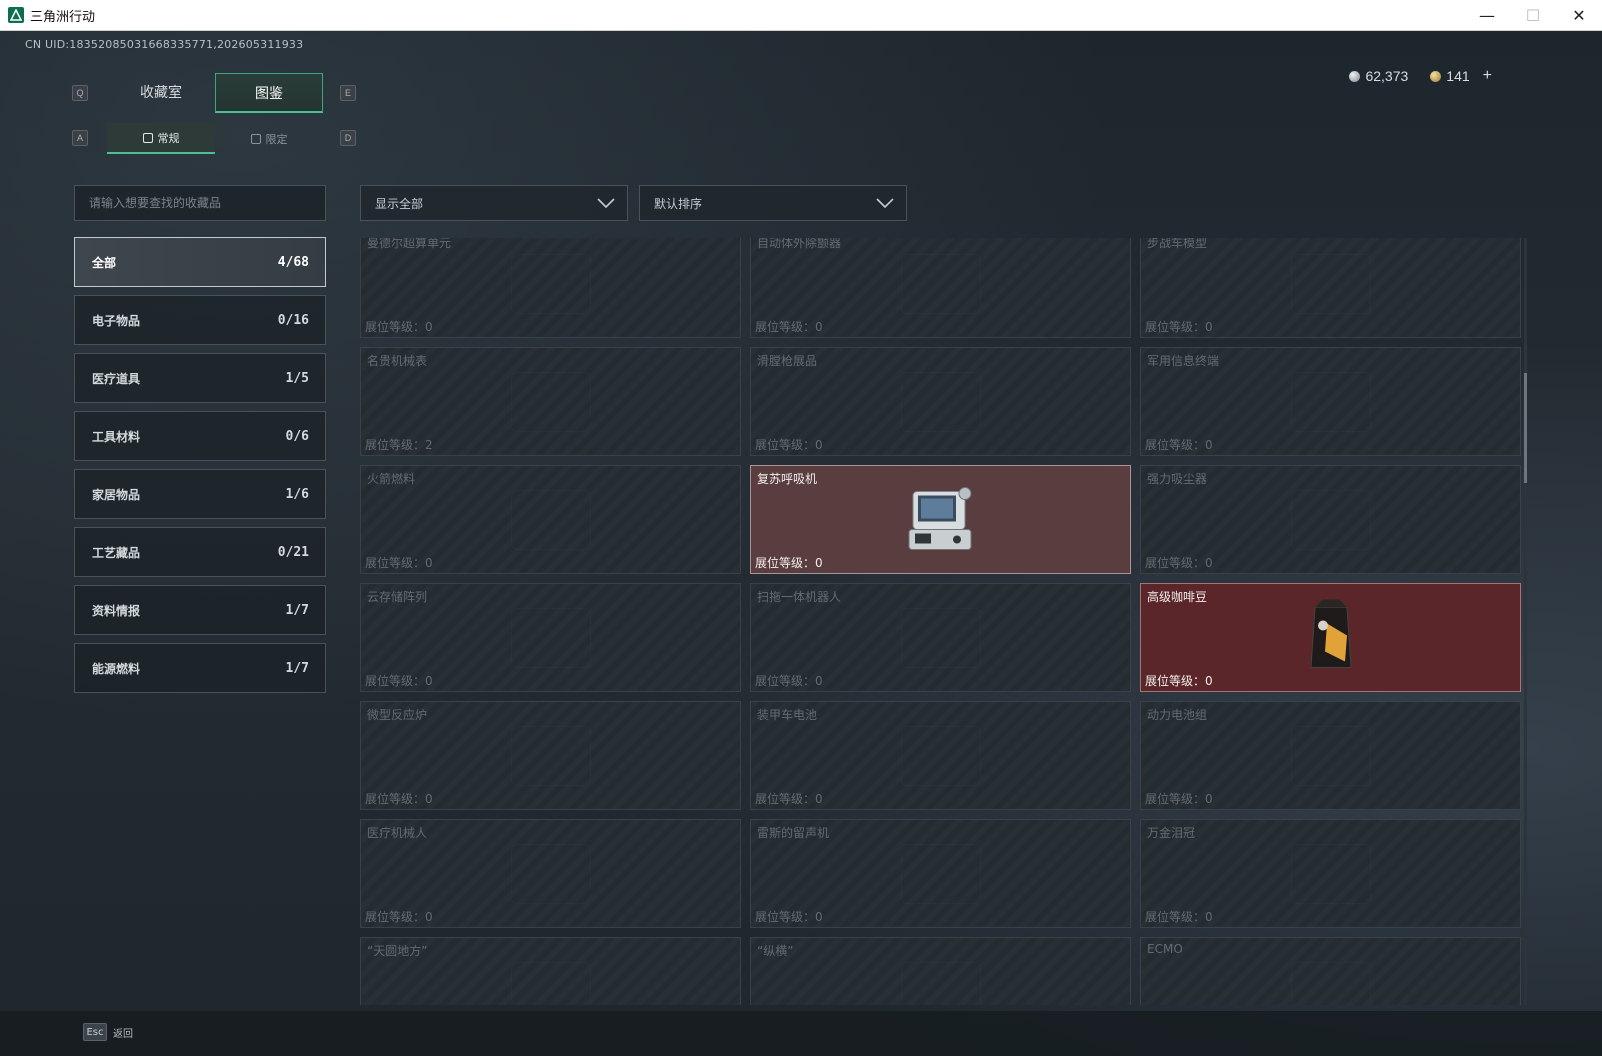 The image size is (1602, 1056). Describe the element at coordinates (297, 378) in the screenshot. I see `category-count: 1/5` at that location.